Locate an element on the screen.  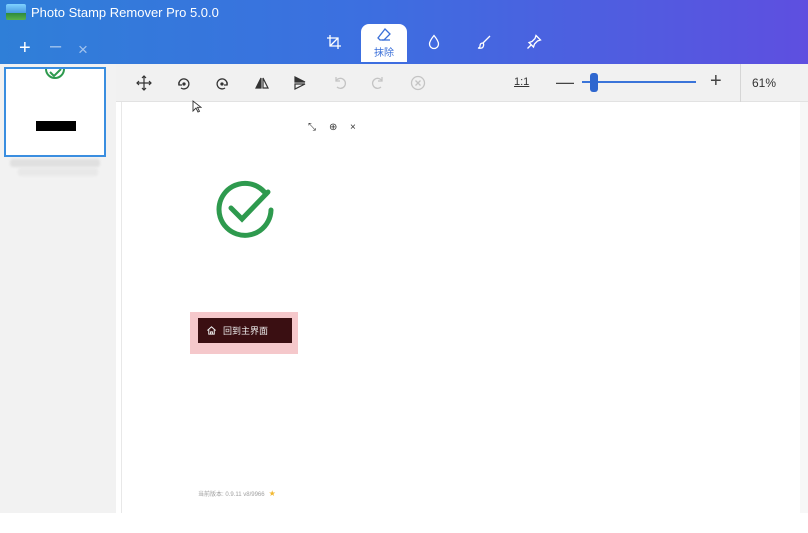
brush-icon is located at coordinates (484, 42).